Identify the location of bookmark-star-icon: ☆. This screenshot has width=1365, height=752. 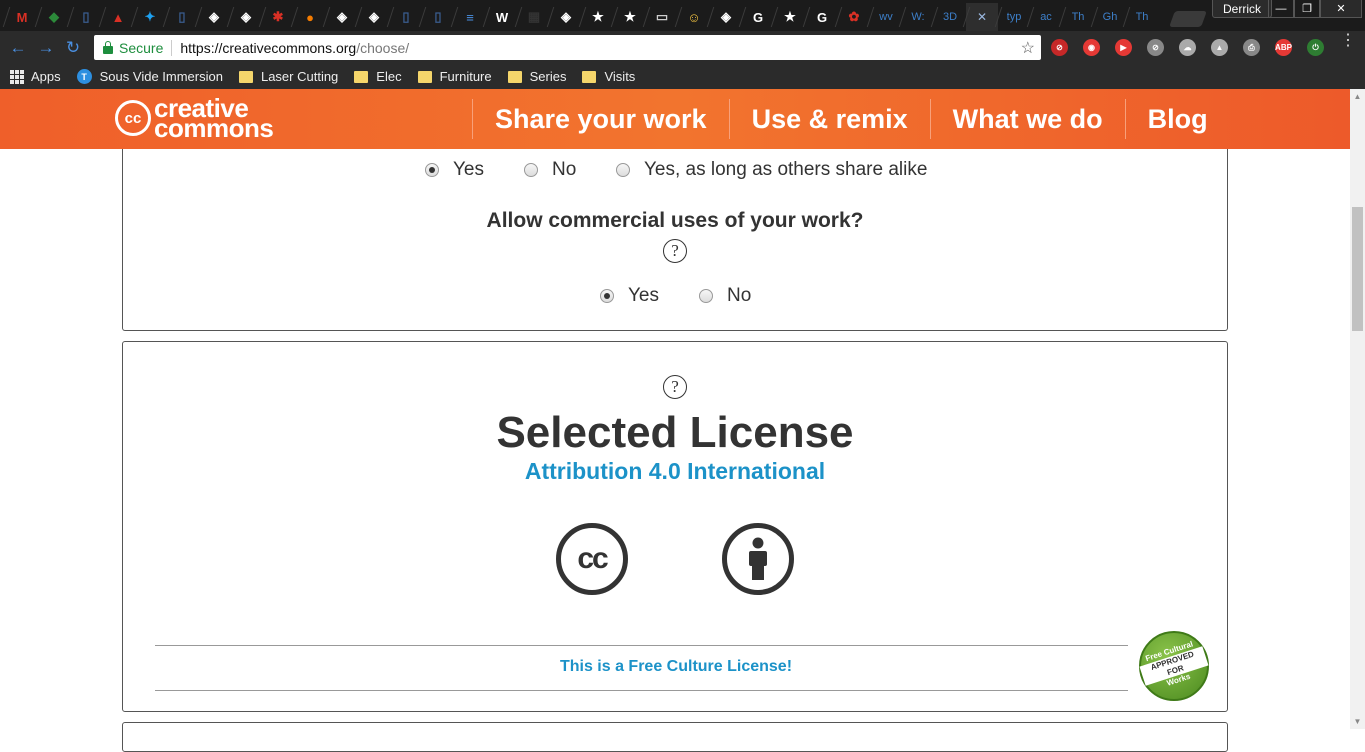
(1028, 48).